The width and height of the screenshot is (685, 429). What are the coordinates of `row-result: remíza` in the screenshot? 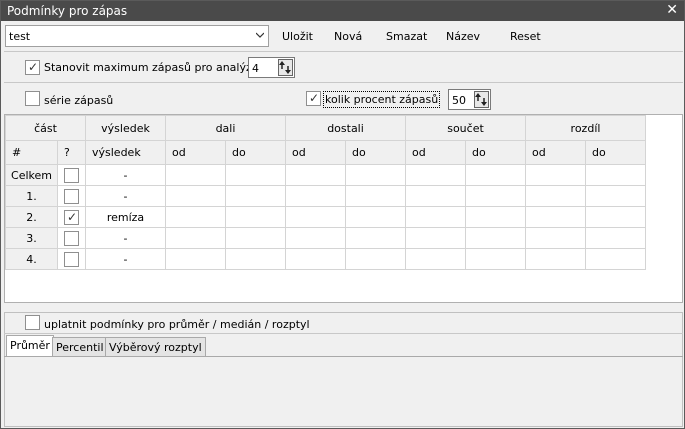 It's located at (125, 217).